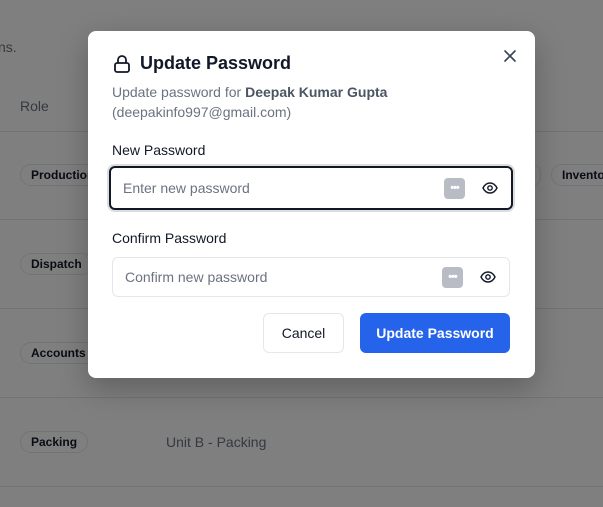 This screenshot has width=603, height=507. I want to click on close-button, so click(510, 56).